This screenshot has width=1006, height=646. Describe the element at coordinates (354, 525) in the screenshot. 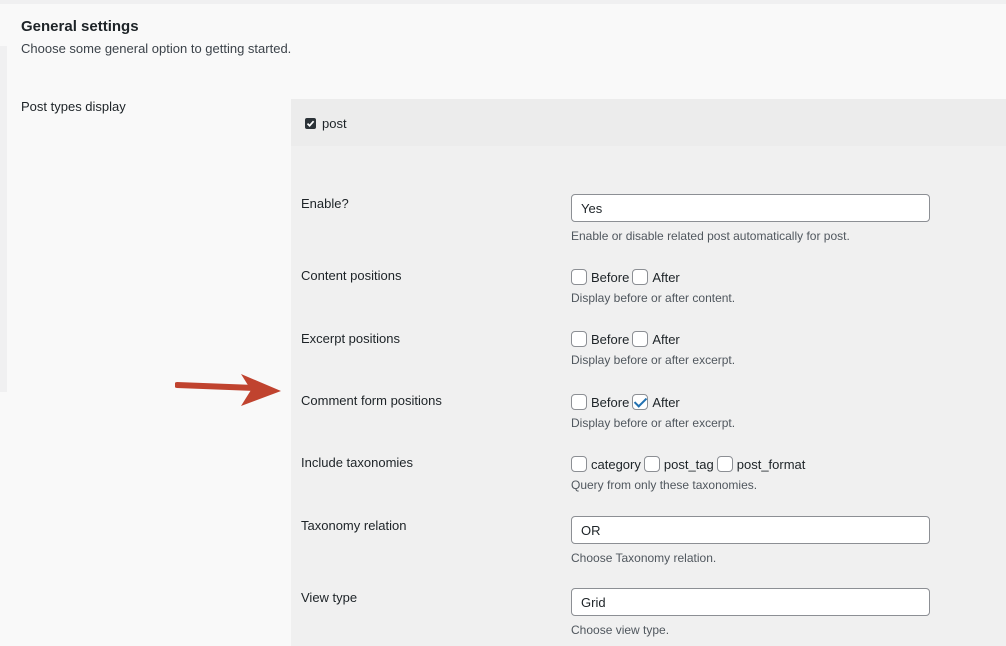

I see `taxonomy-relation-label: Taxonomy relation` at that location.